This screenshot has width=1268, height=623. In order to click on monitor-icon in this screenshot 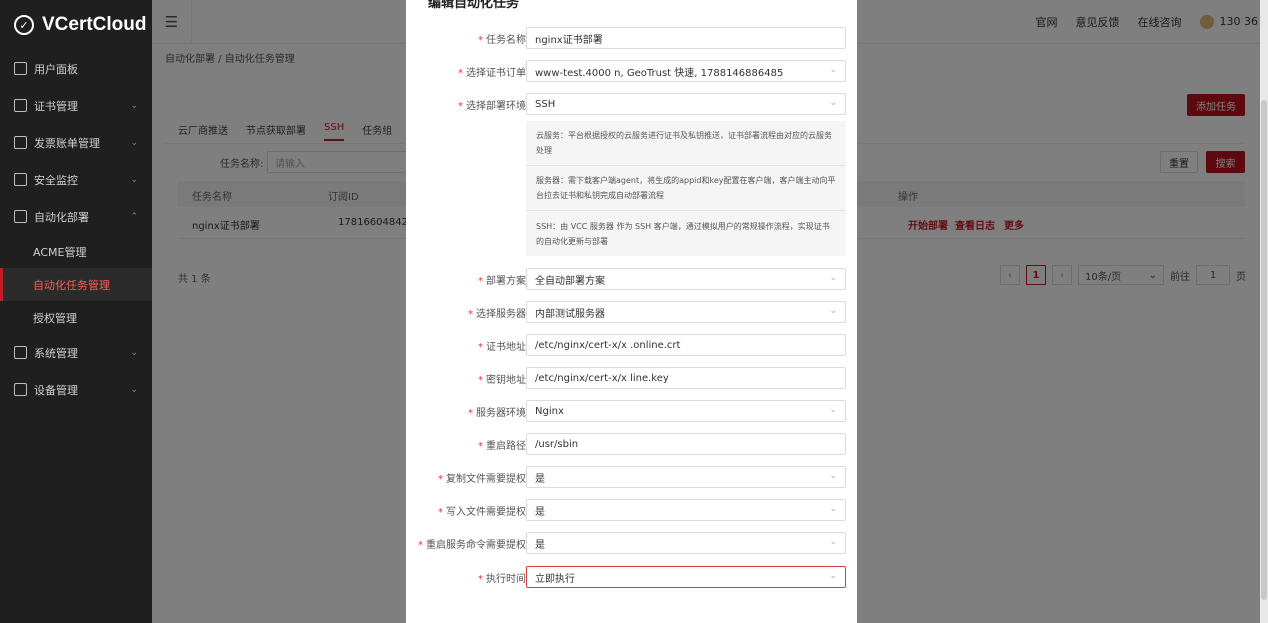, I will do `click(20, 179)`.